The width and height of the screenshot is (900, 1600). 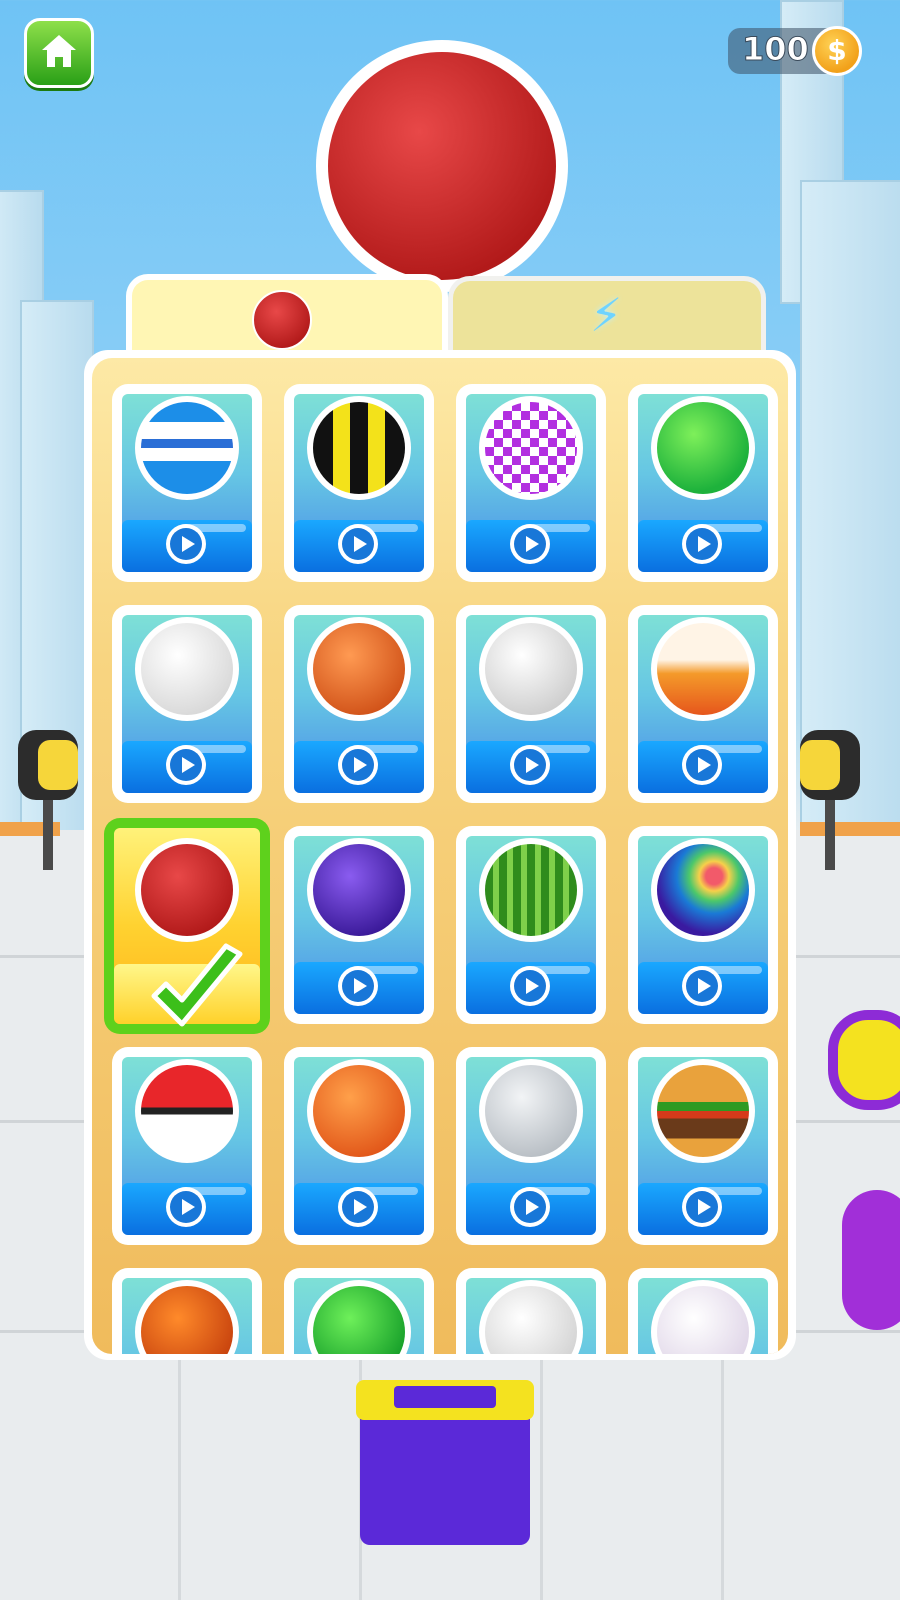 I want to click on watermelon-ball, so click(x=531, y=890).